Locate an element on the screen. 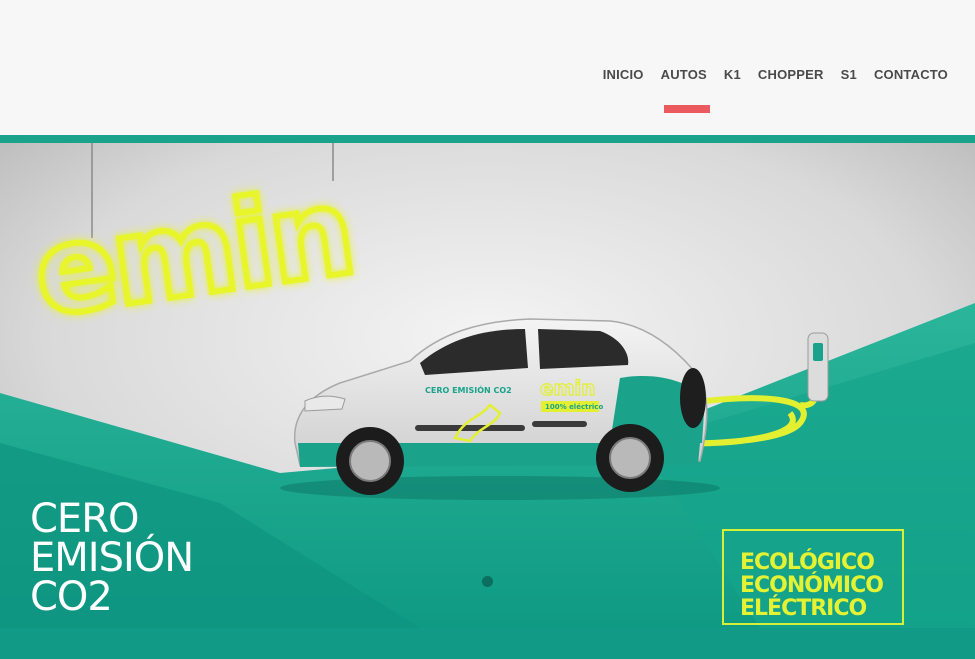 The height and width of the screenshot is (659, 975). charging-station-screen is located at coordinates (818, 352).